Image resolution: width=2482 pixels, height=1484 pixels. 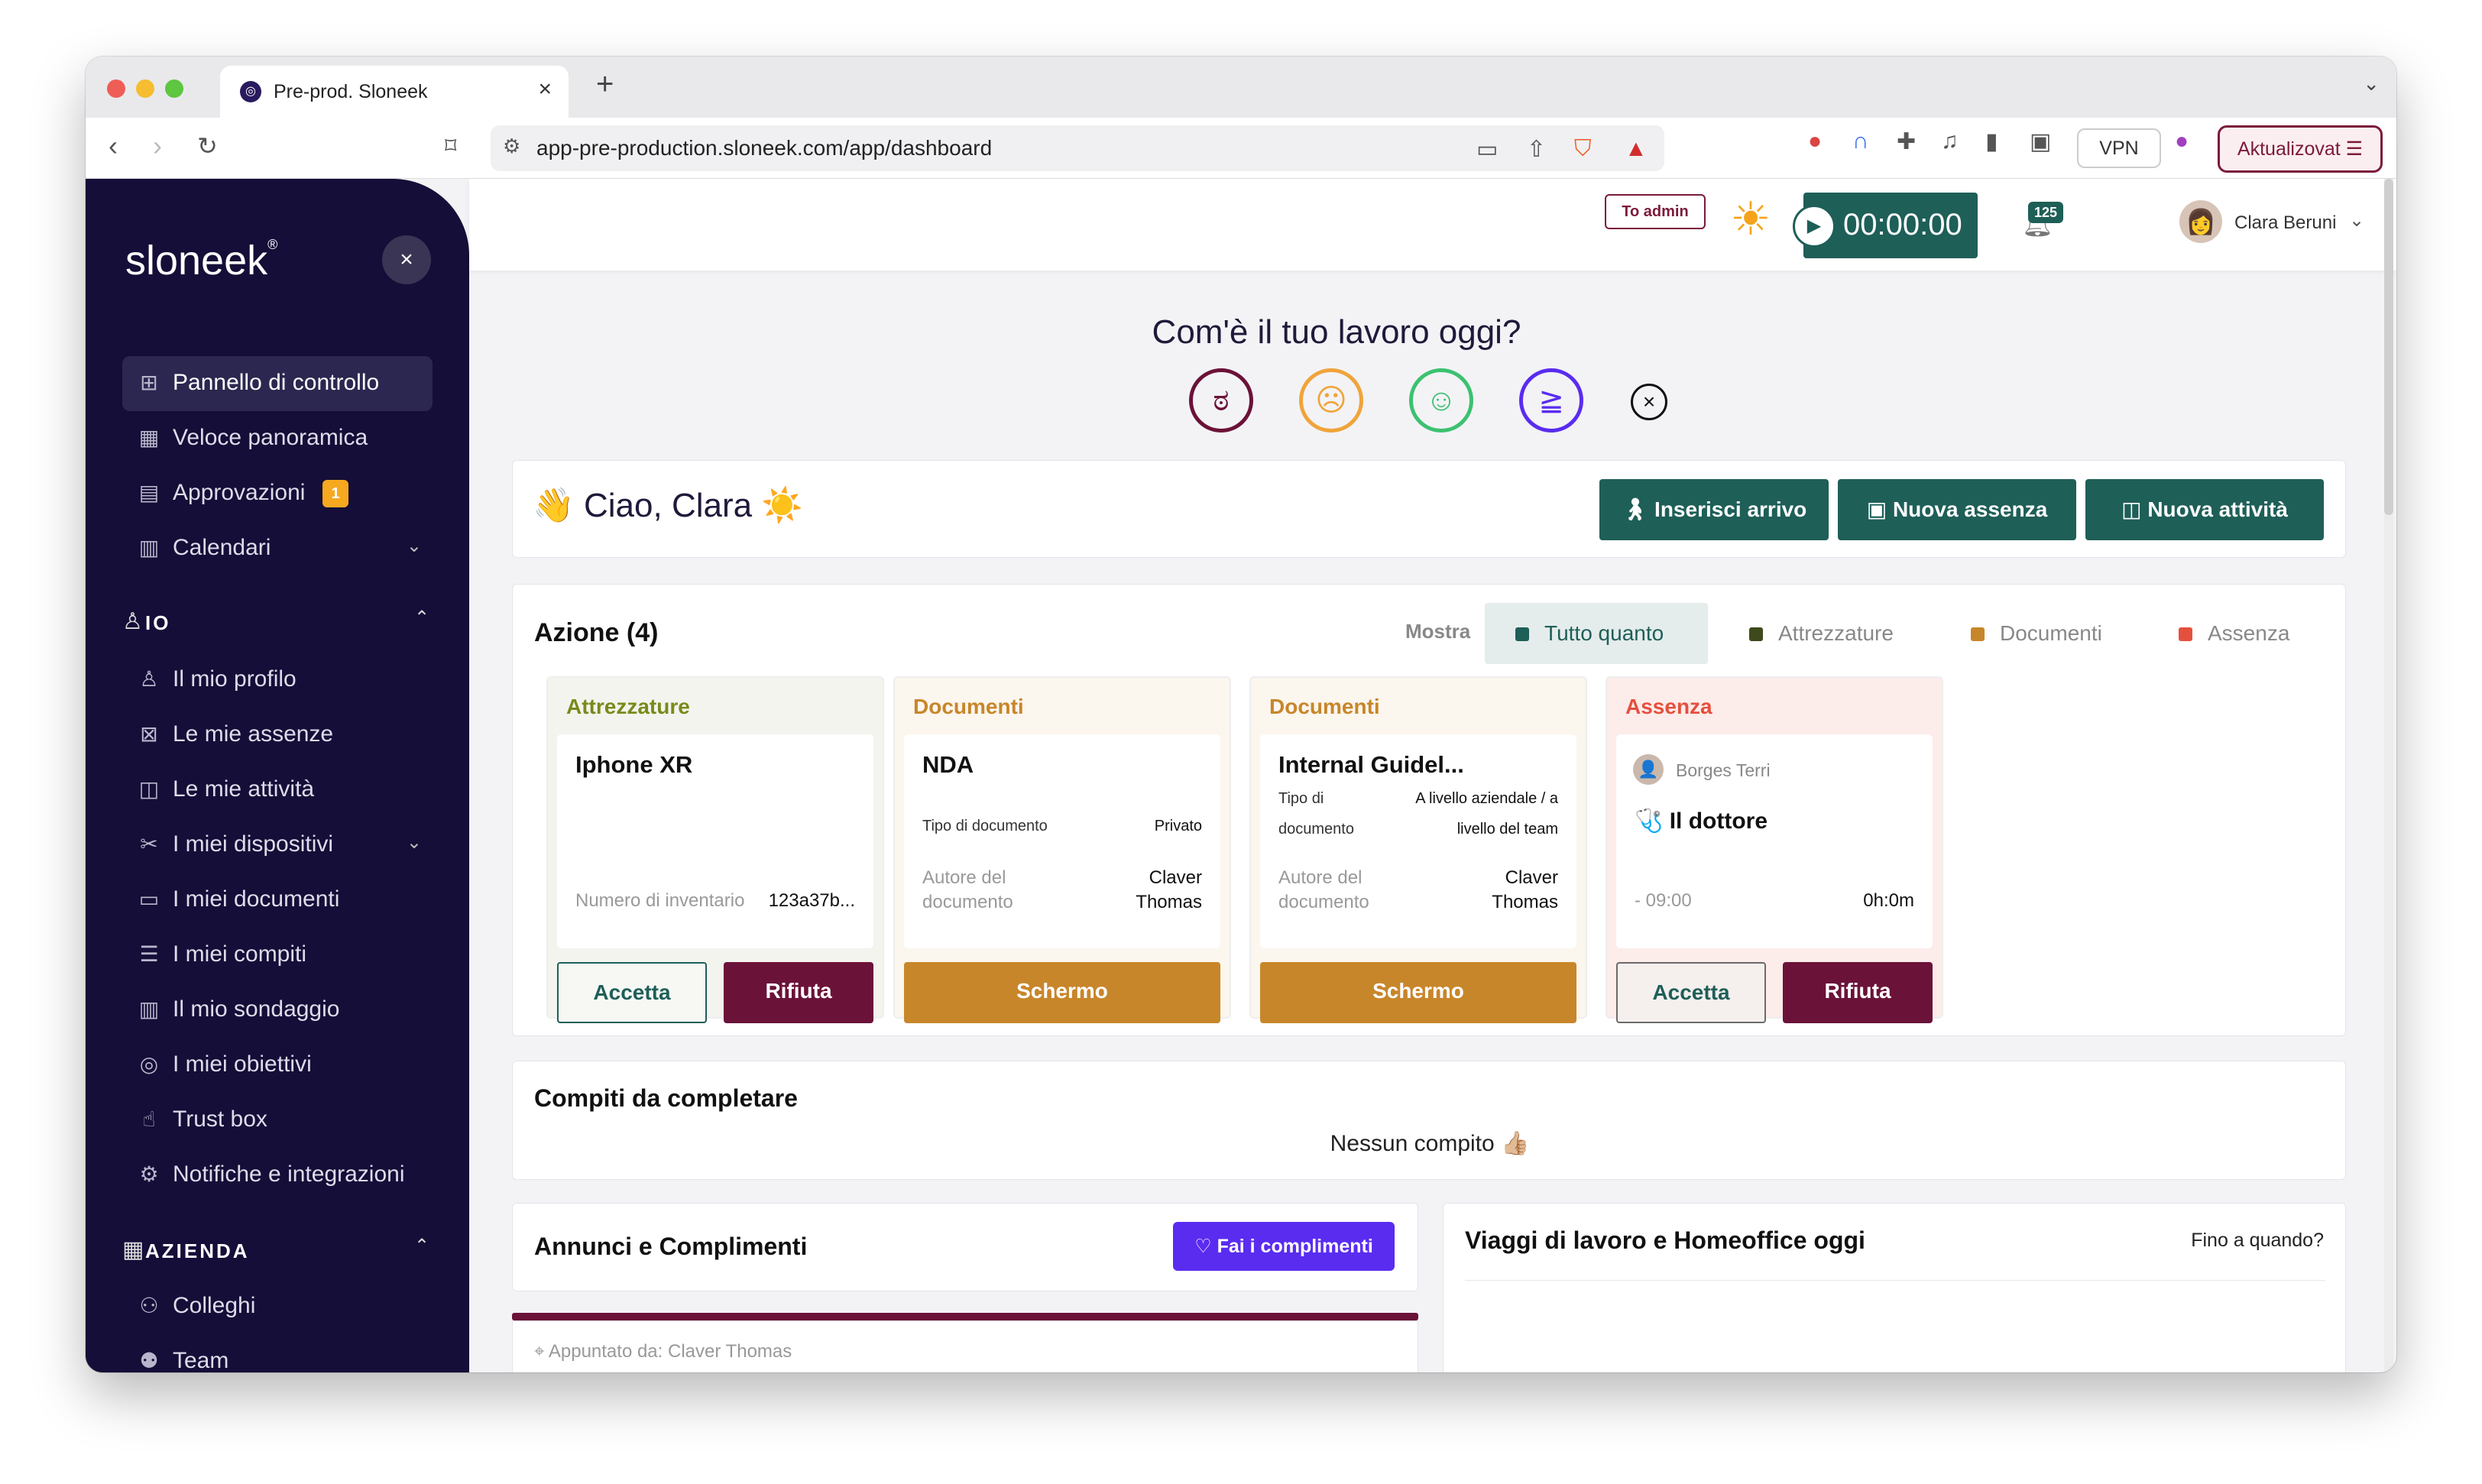 I want to click on maximize-window-button, so click(x=174, y=89).